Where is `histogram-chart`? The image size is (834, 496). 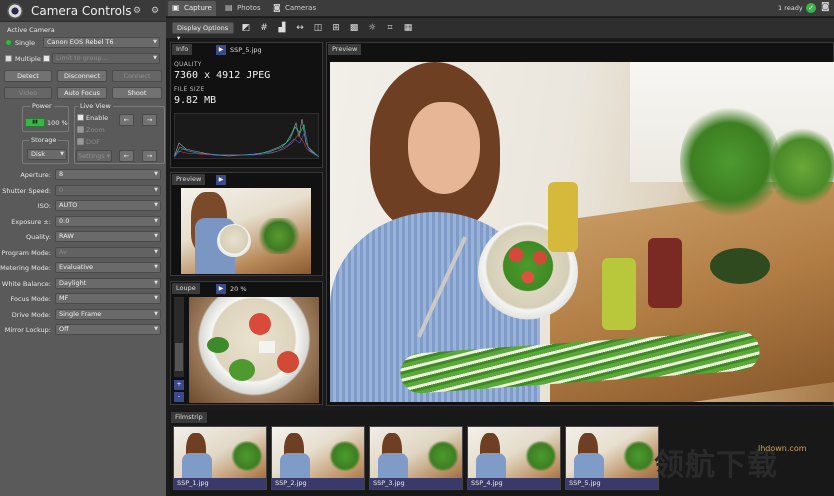
histogram-chart is located at coordinates (246, 136).